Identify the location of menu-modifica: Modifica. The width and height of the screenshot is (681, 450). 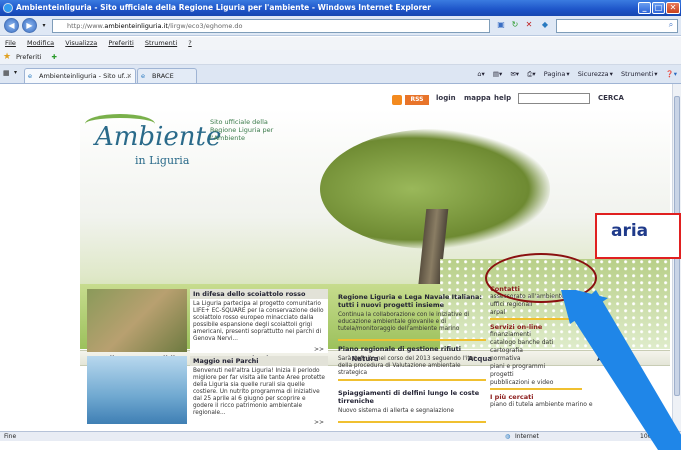
(40, 43).